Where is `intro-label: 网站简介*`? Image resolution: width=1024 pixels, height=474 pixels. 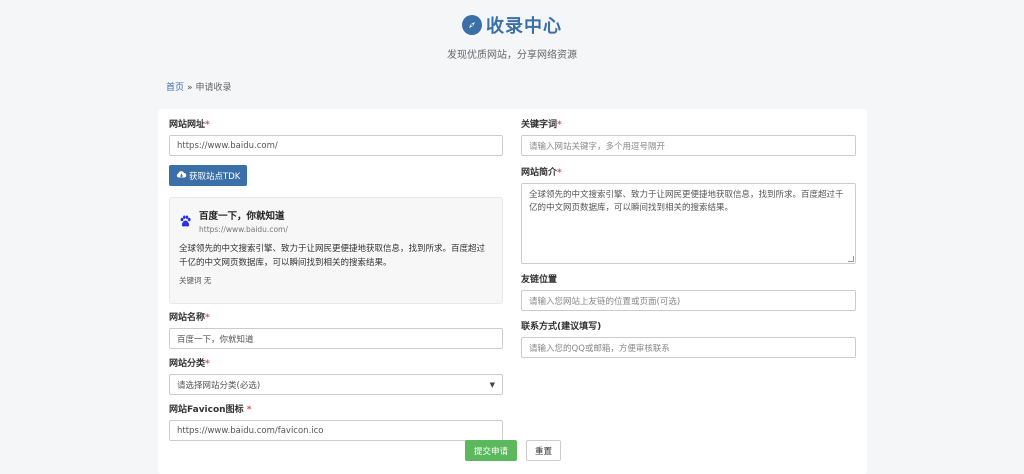
intro-label: 网站简介* is located at coordinates (541, 173).